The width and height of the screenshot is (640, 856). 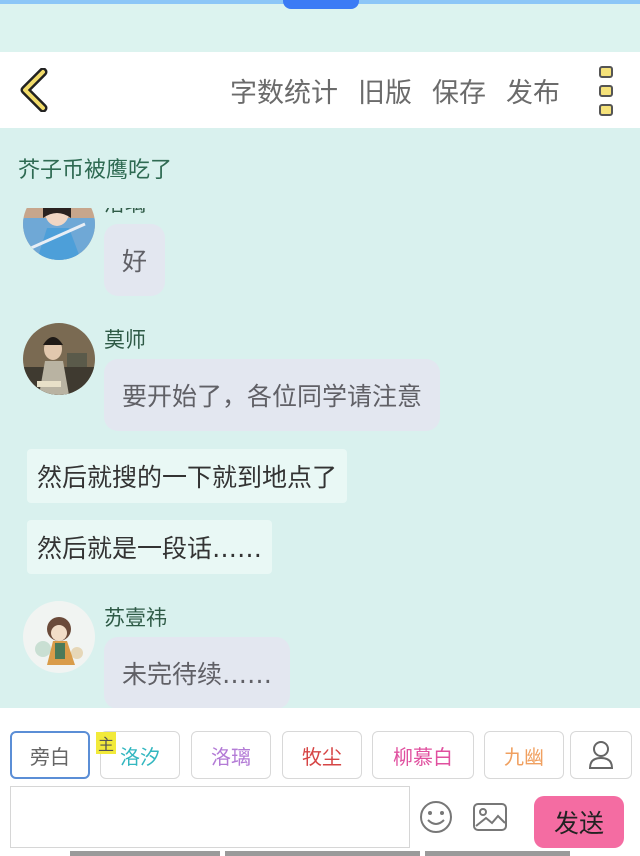 I want to click on image-button, so click(x=490, y=817).